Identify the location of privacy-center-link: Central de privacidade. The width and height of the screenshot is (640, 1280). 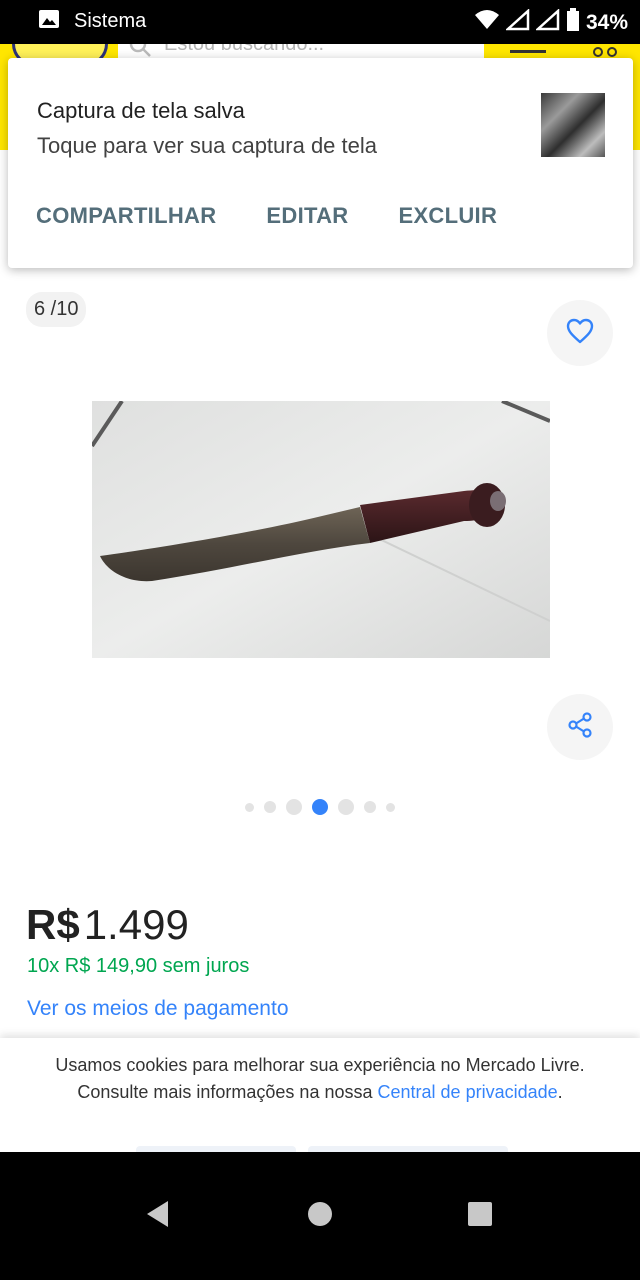
(468, 1092).